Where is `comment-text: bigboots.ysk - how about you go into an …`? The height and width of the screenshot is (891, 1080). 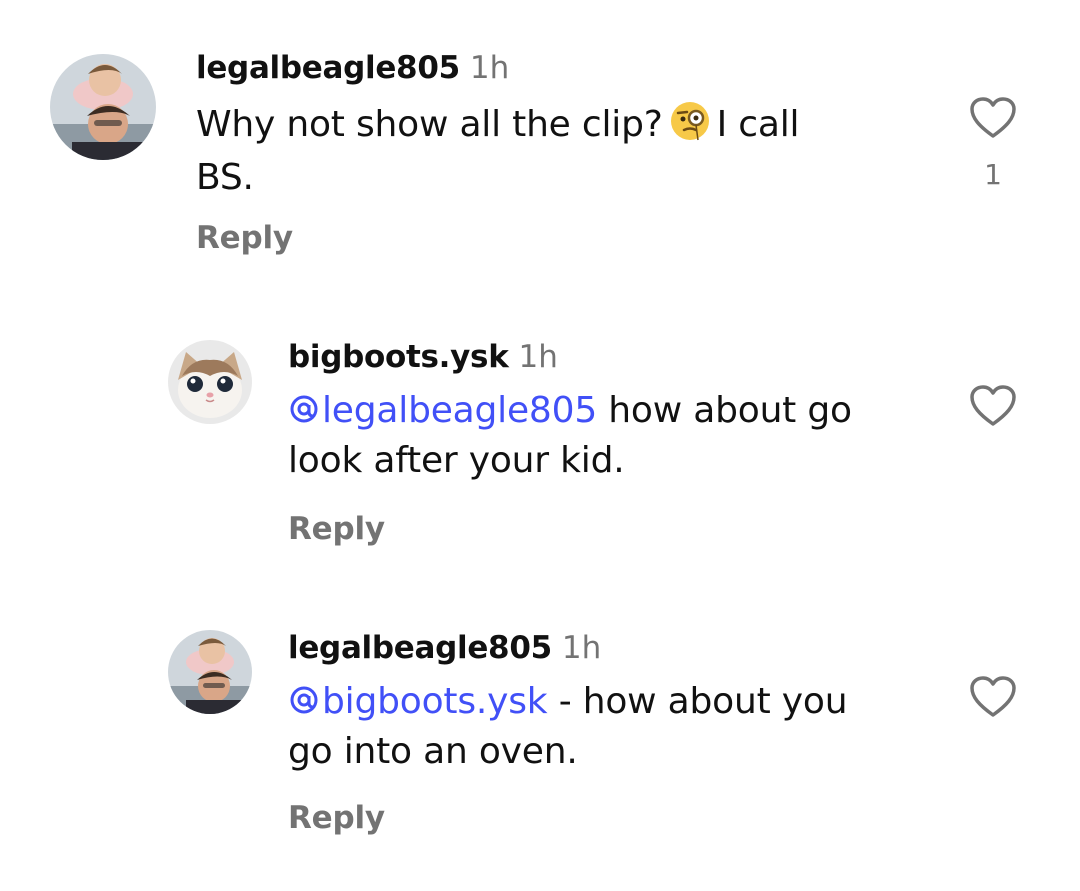 comment-text: bigboots.ysk - how about you go into an … is located at coordinates (618, 726).